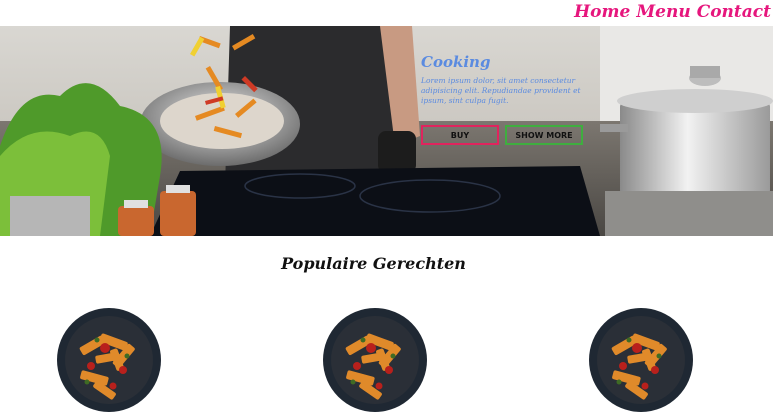 The width and height of the screenshot is (773, 416). I want to click on section-title: Populaire Gerechten, so click(373, 263).